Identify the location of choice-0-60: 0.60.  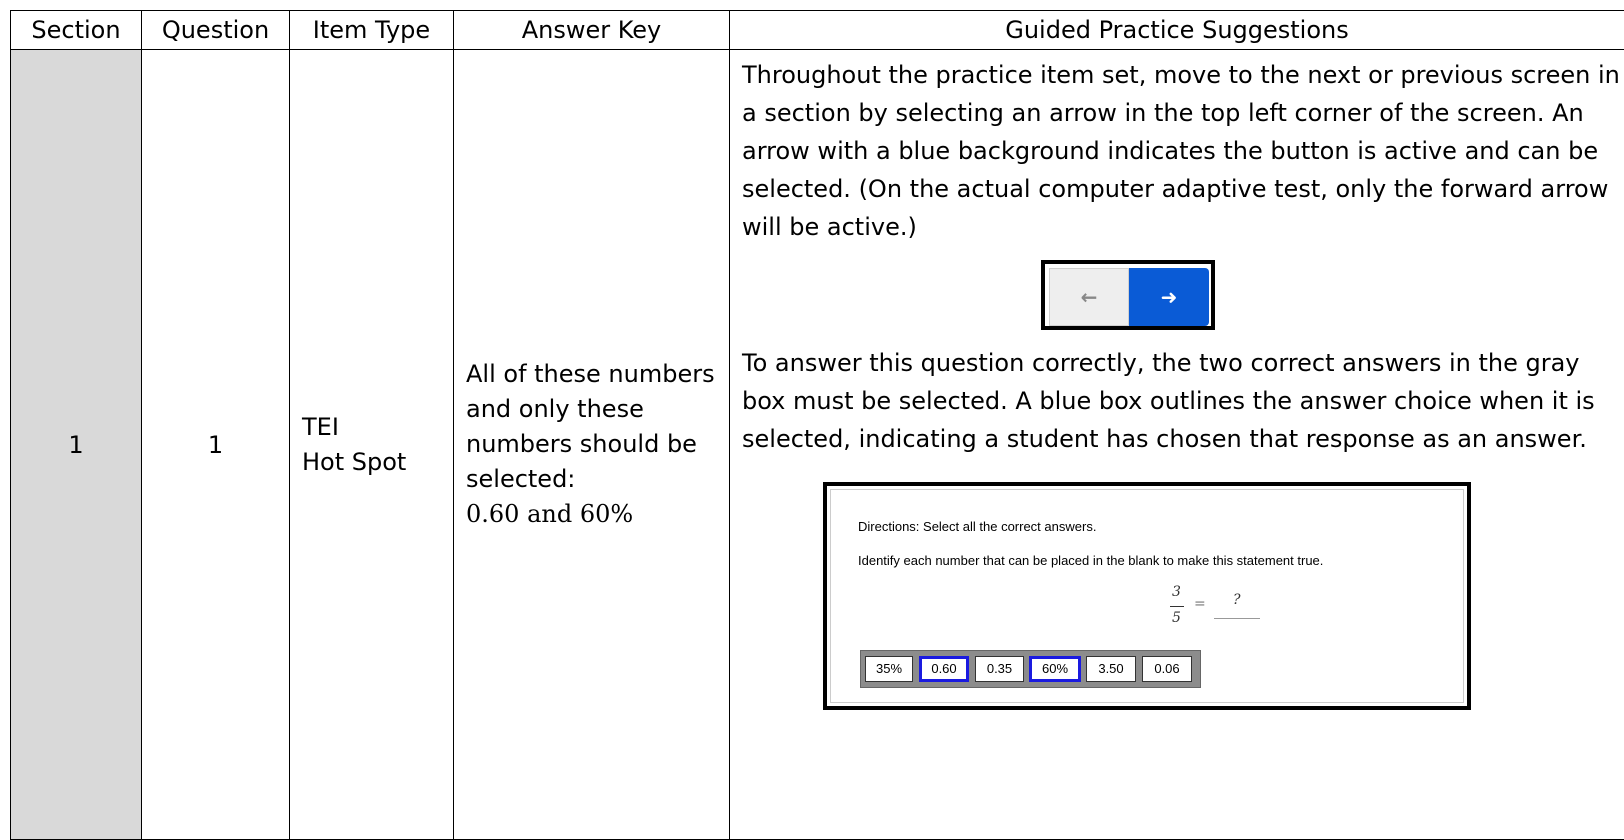
(944, 669).